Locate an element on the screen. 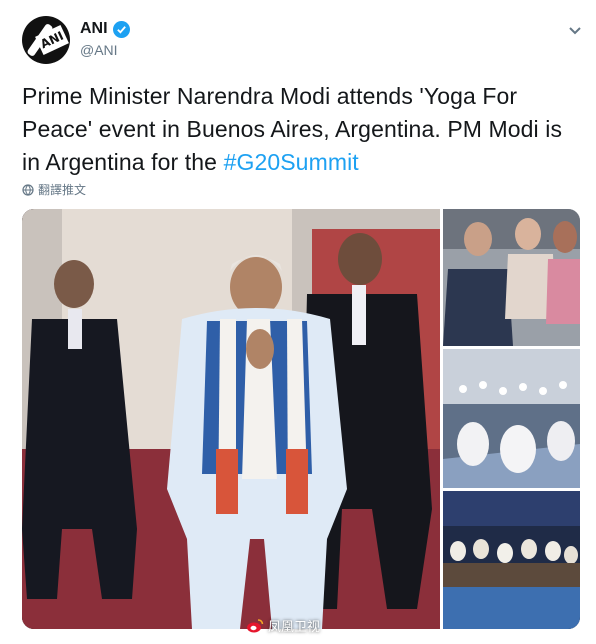 The width and height of the screenshot is (596, 644). photo-yoga-crowd is located at coordinates (511, 418).